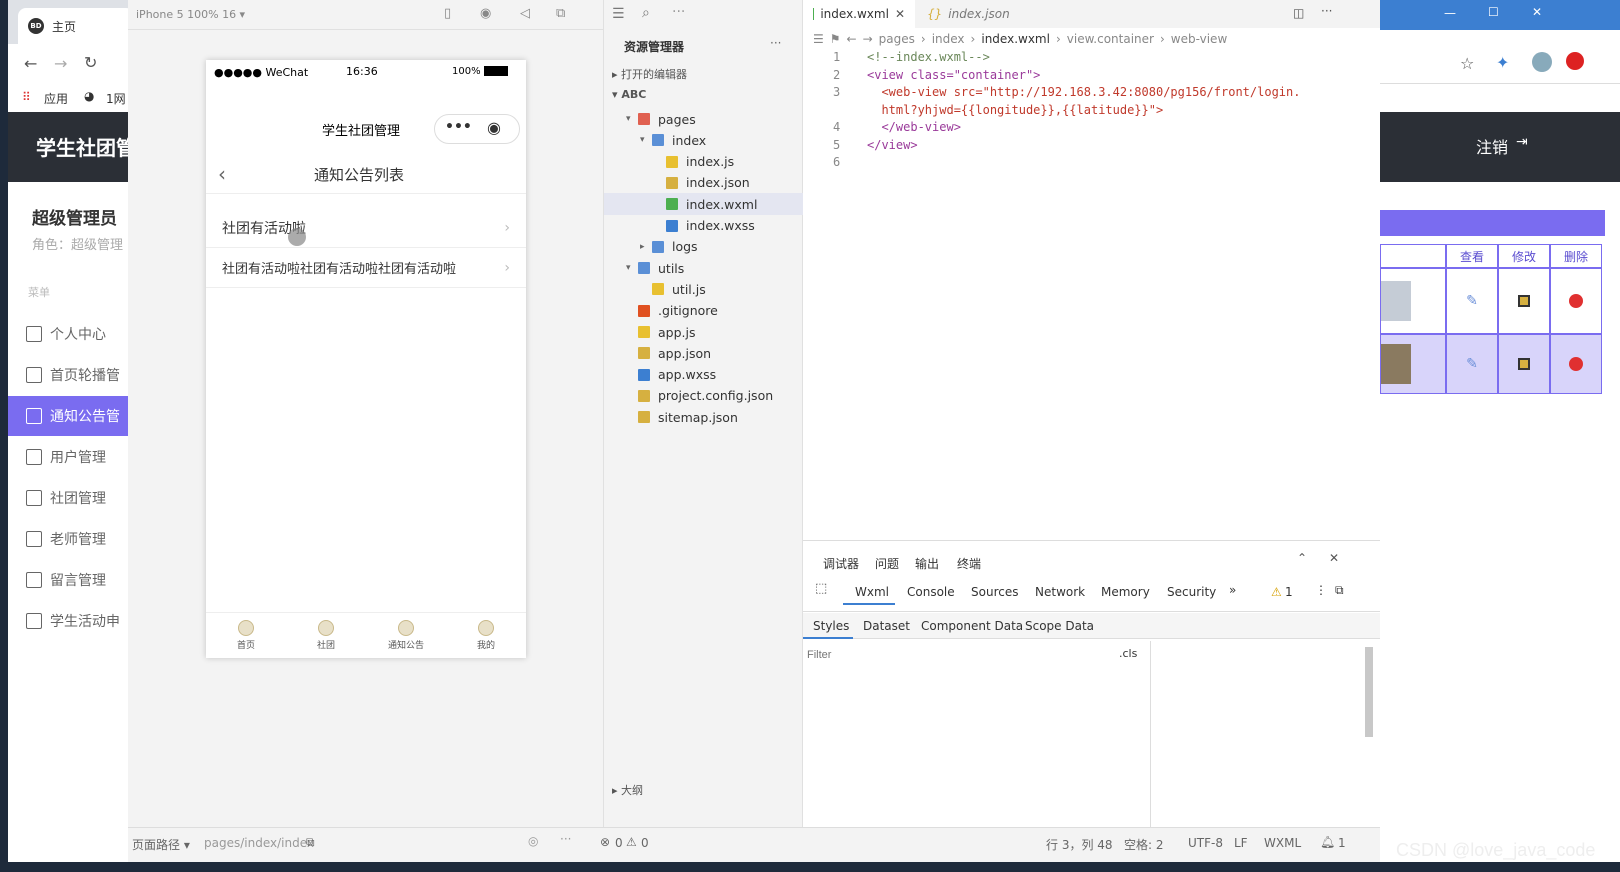  Describe the element at coordinates (1144, 844) in the screenshot. I see `indent-spaces: 空格: 2` at that location.